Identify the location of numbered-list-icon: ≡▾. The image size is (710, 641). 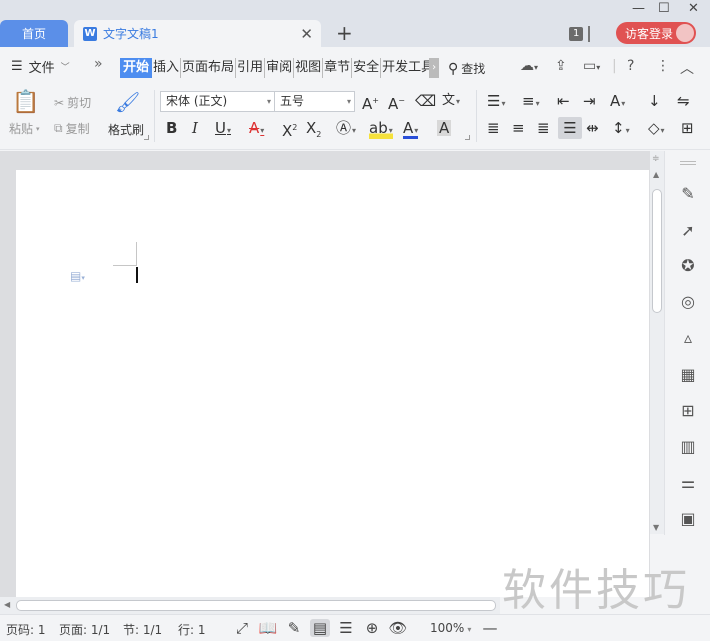
(531, 102).